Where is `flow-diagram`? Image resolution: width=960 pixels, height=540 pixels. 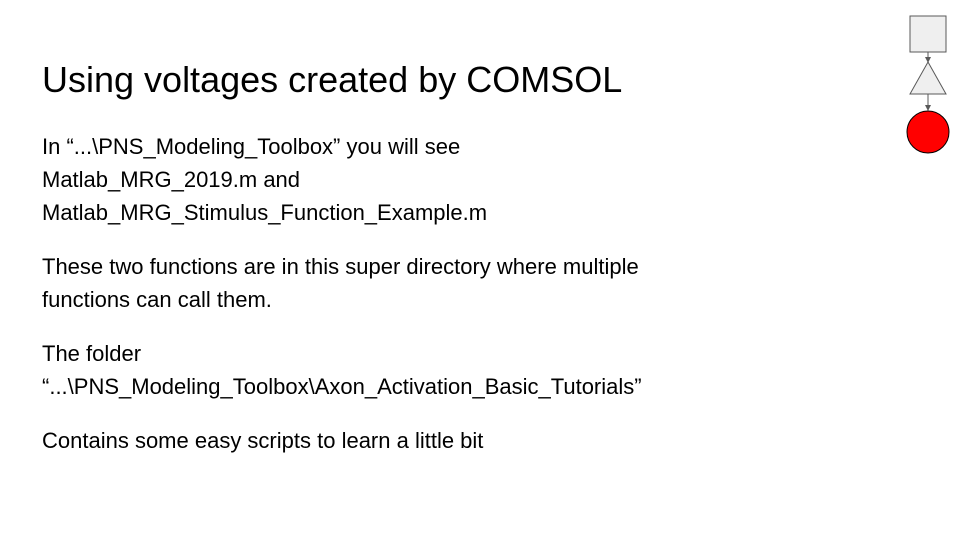
flow-diagram is located at coordinates (928, 84).